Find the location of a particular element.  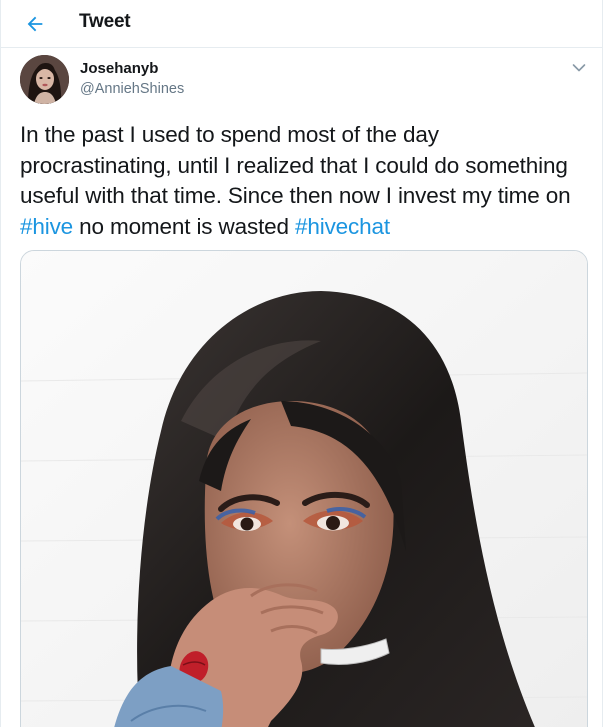

author-handle: @AnniehShines is located at coordinates (132, 89).